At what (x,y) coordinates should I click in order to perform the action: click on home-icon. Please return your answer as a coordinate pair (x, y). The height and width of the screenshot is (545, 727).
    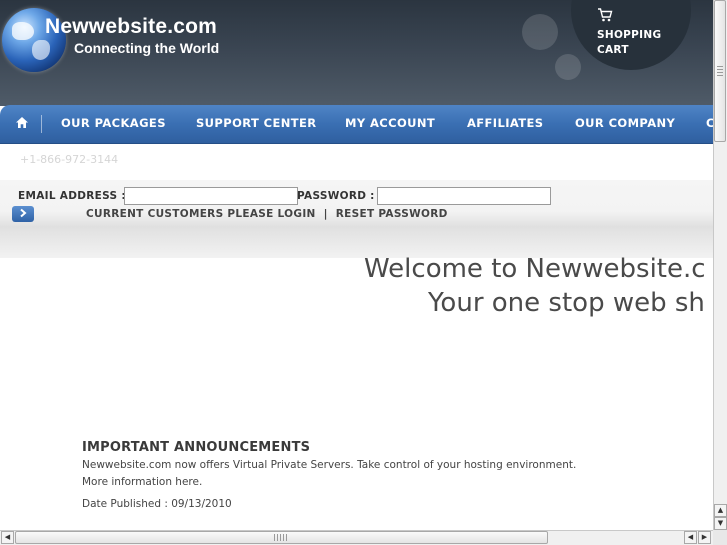
    Looking at the image, I should click on (22, 124).